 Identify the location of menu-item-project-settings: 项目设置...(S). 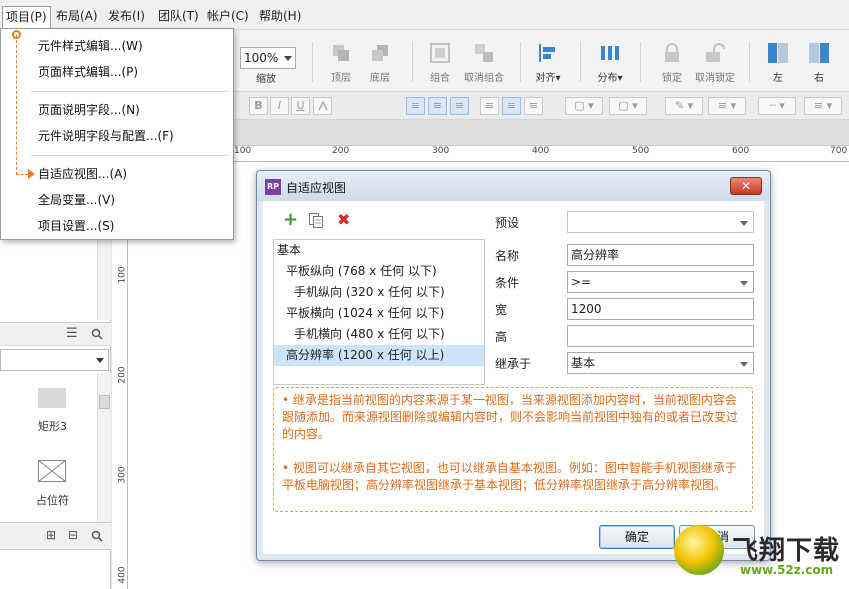
(76, 226).